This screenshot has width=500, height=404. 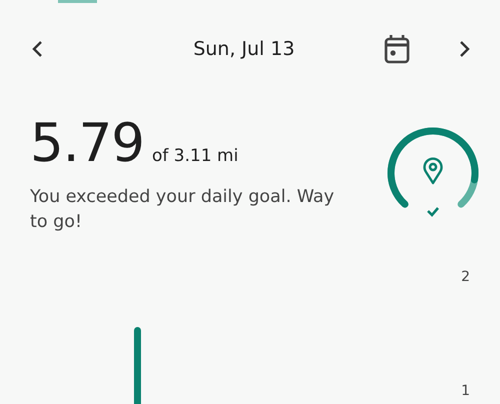 I want to click on distance-value: 5.79, so click(x=87, y=144).